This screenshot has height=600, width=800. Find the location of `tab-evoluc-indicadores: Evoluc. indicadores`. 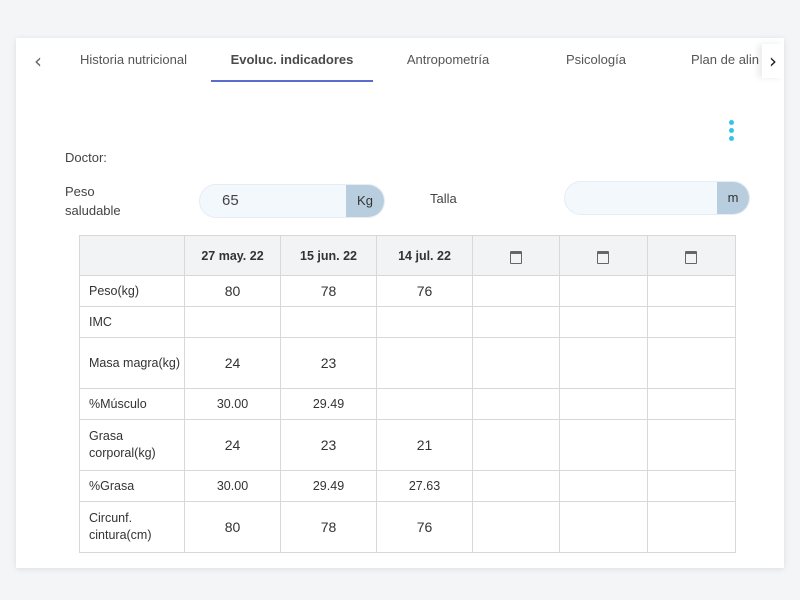

tab-evoluc-indicadores: Evoluc. indicadores is located at coordinates (292, 60).